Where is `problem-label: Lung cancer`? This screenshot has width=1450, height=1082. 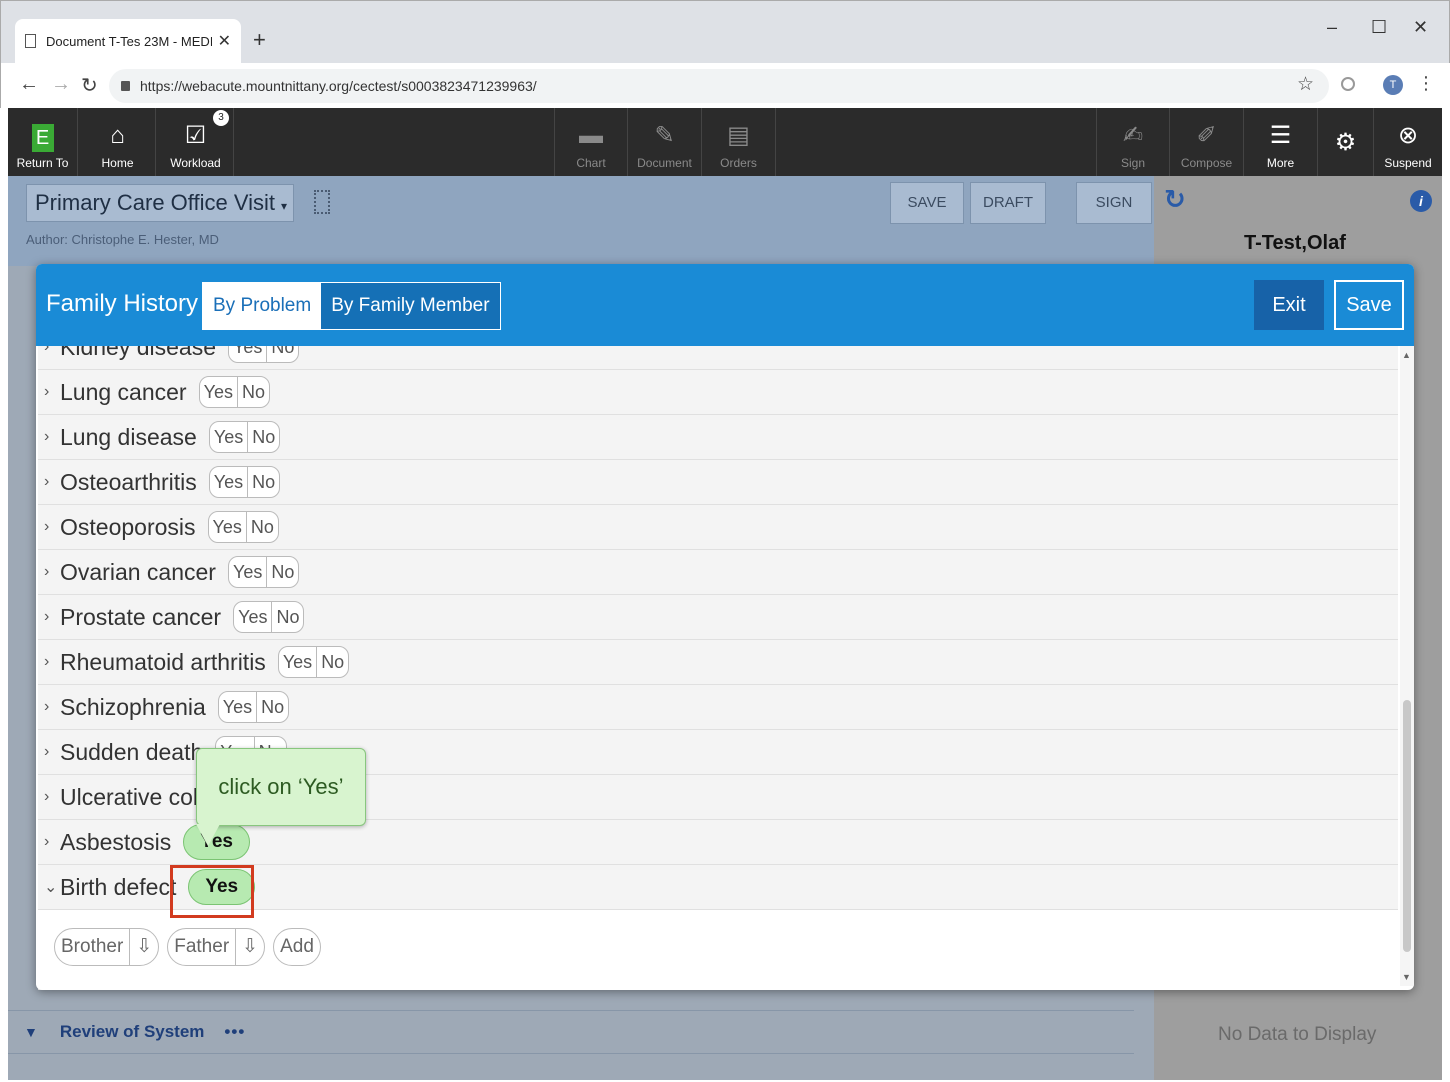
problem-label: Lung cancer is located at coordinates (123, 391).